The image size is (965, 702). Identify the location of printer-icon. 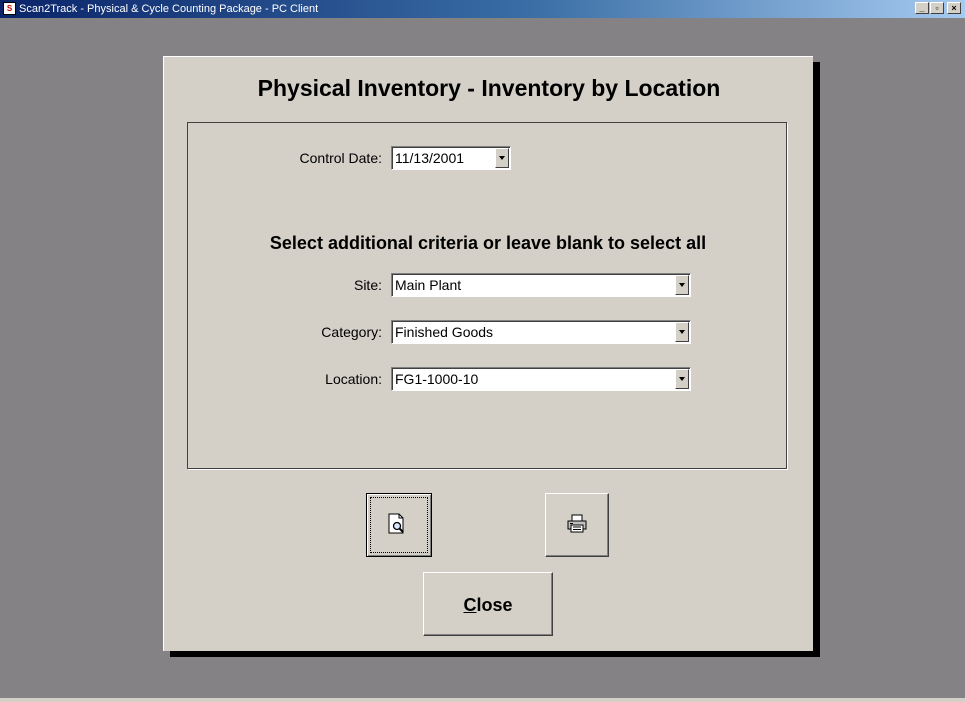
(577, 523).